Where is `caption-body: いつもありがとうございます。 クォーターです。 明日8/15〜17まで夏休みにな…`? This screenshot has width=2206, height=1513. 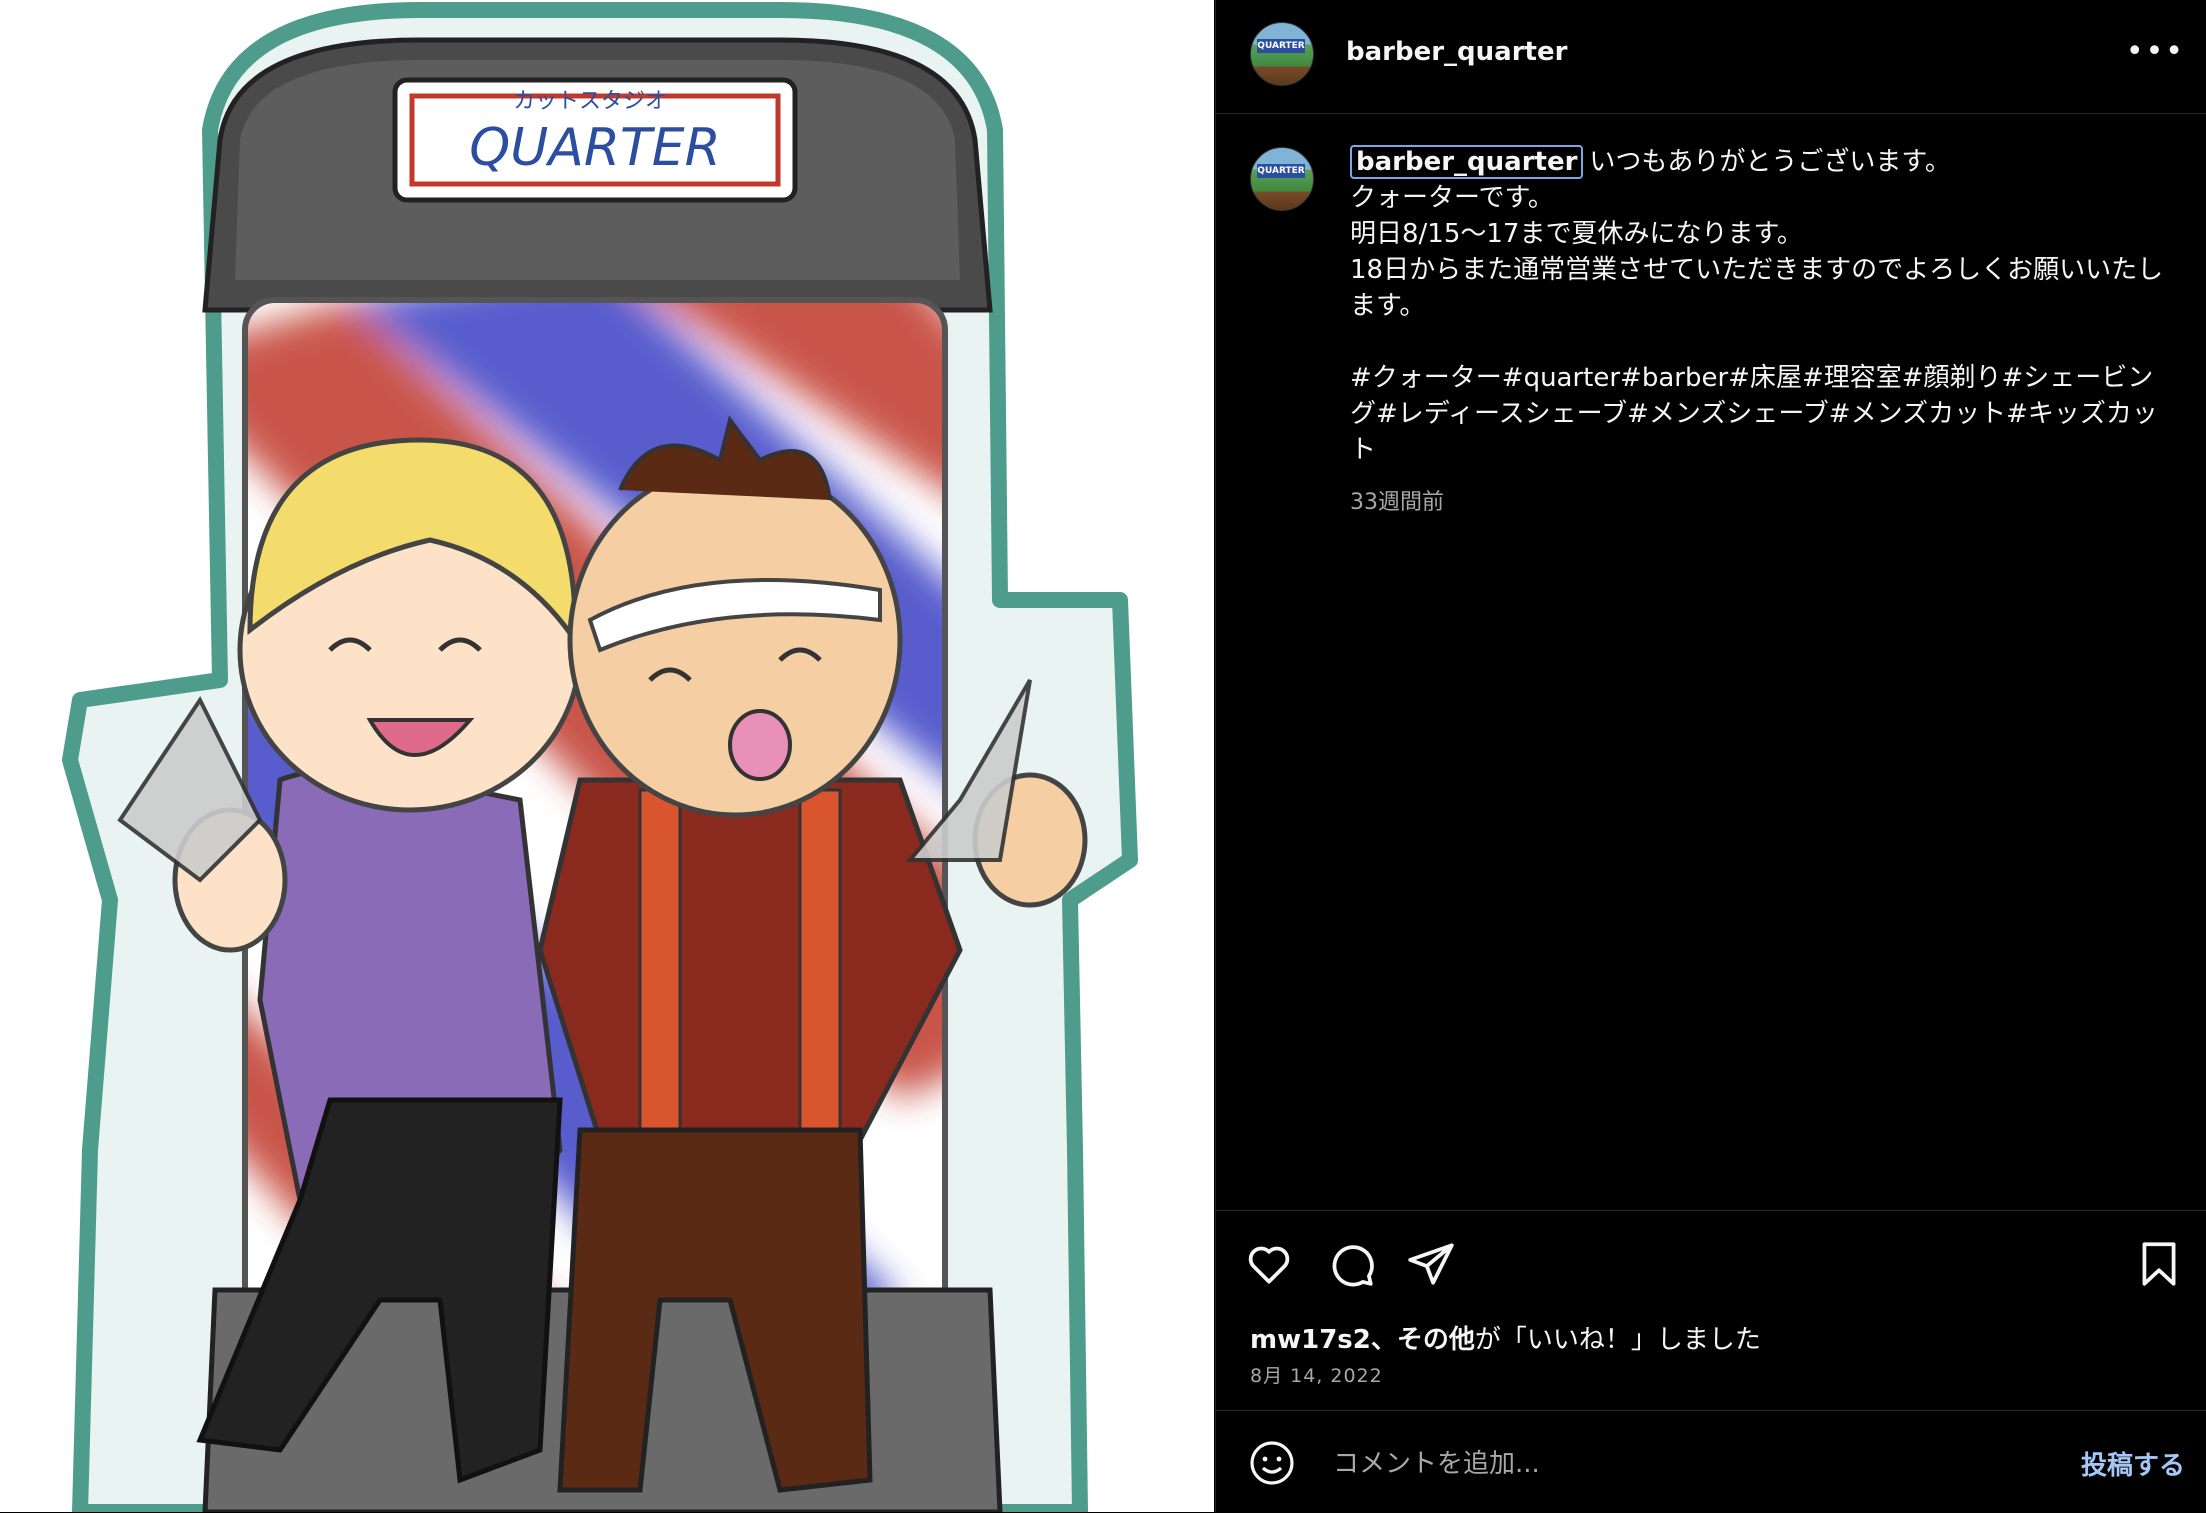 caption-body: いつもありがとうございます。 クォーターです。 明日8/15〜17まで夏休みにな… is located at coordinates (1757, 306).